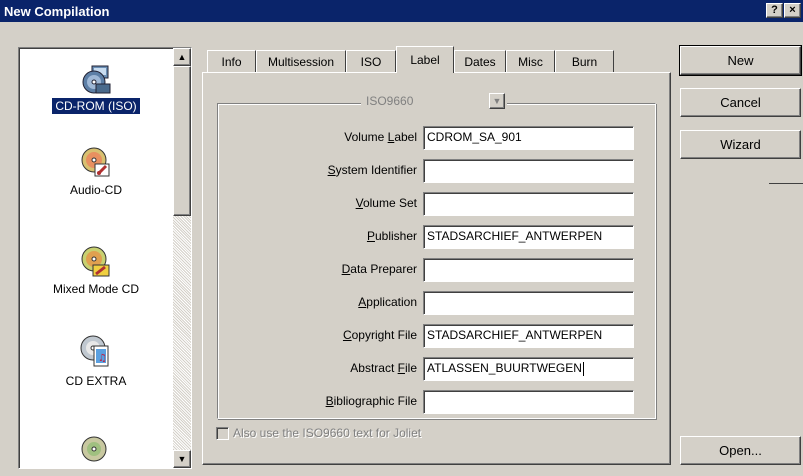  What do you see at coordinates (740, 102) in the screenshot?
I see `cancel-button: Cancel` at bounding box center [740, 102].